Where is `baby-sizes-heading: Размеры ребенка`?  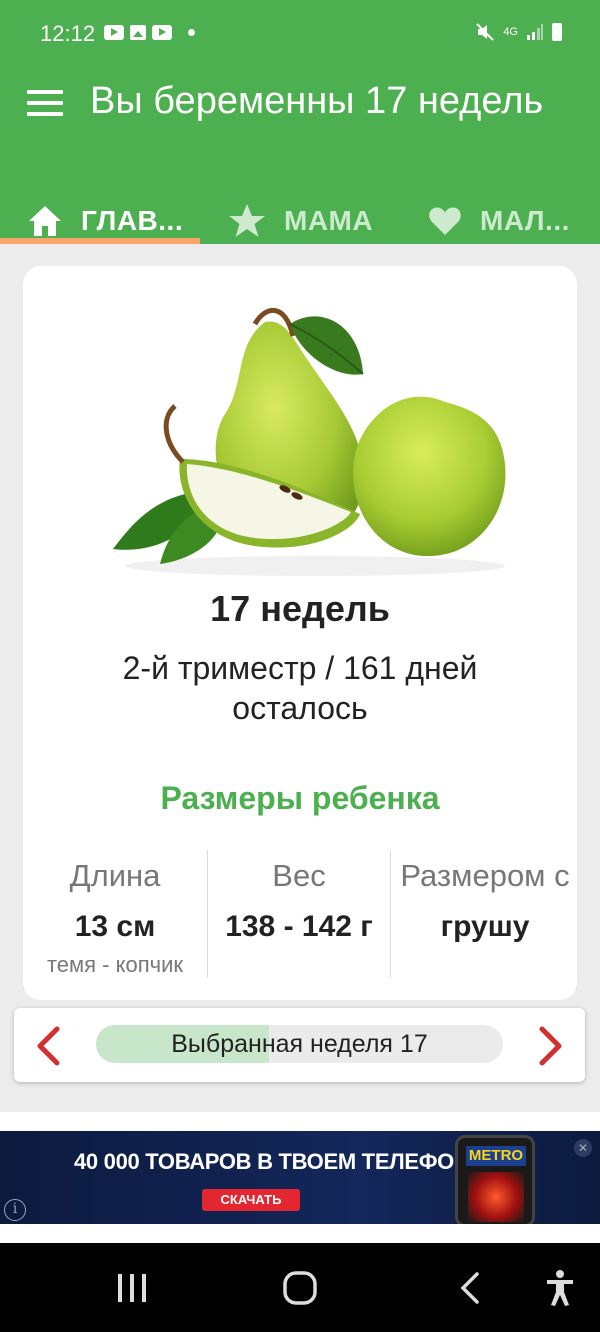
baby-sizes-heading: Размеры ребенка is located at coordinates (300, 798).